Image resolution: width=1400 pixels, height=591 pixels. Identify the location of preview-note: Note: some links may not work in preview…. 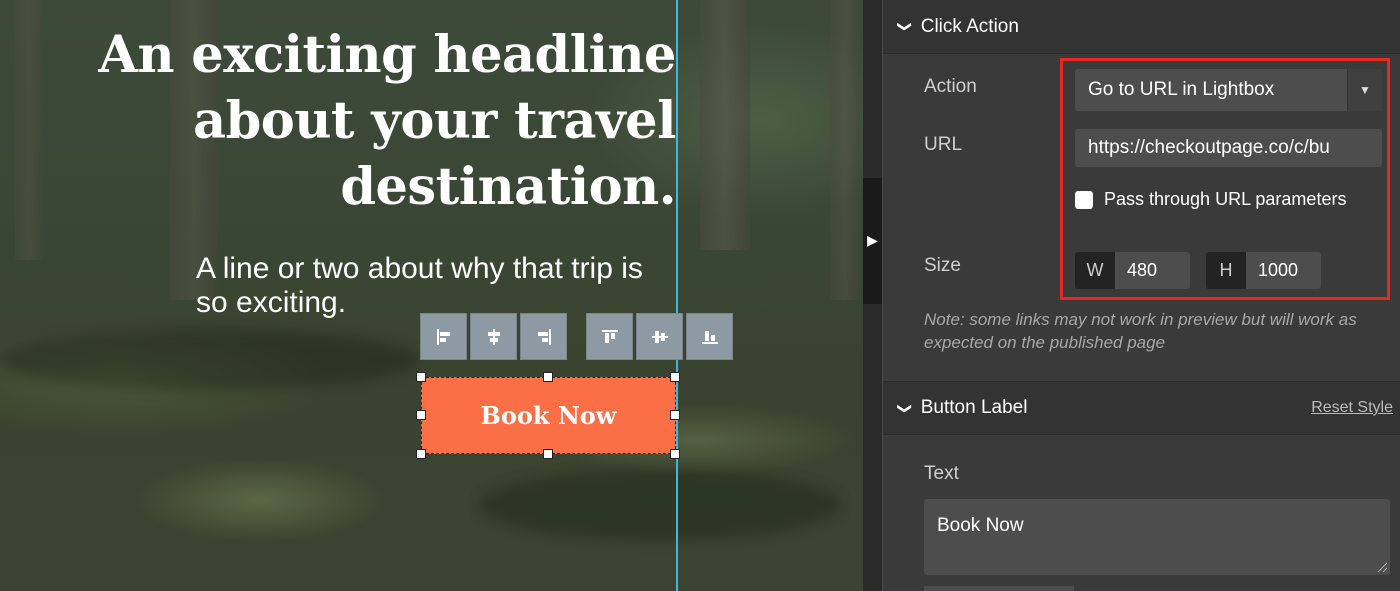
(1140, 331).